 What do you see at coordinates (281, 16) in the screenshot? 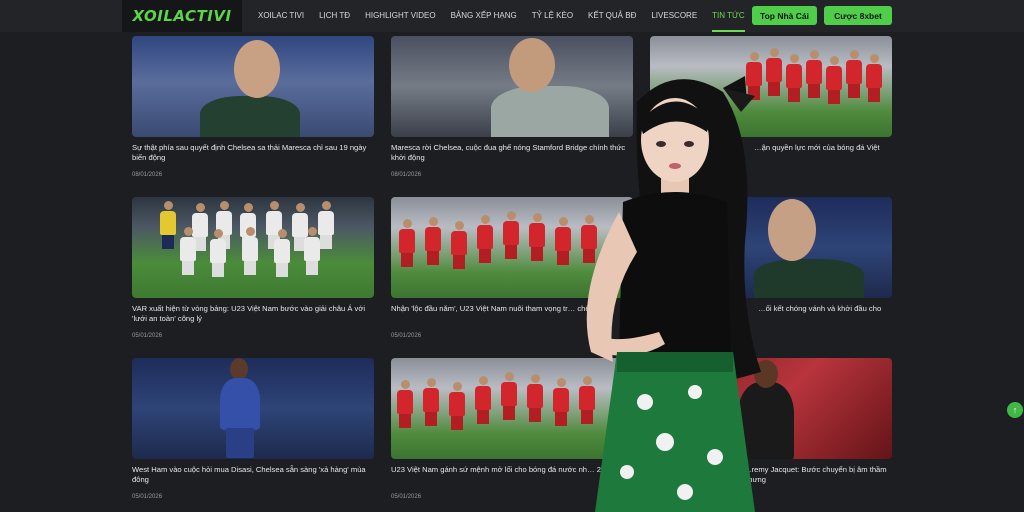
I see `nav-xoilac-tivi: XOILAC TIVI` at bounding box center [281, 16].